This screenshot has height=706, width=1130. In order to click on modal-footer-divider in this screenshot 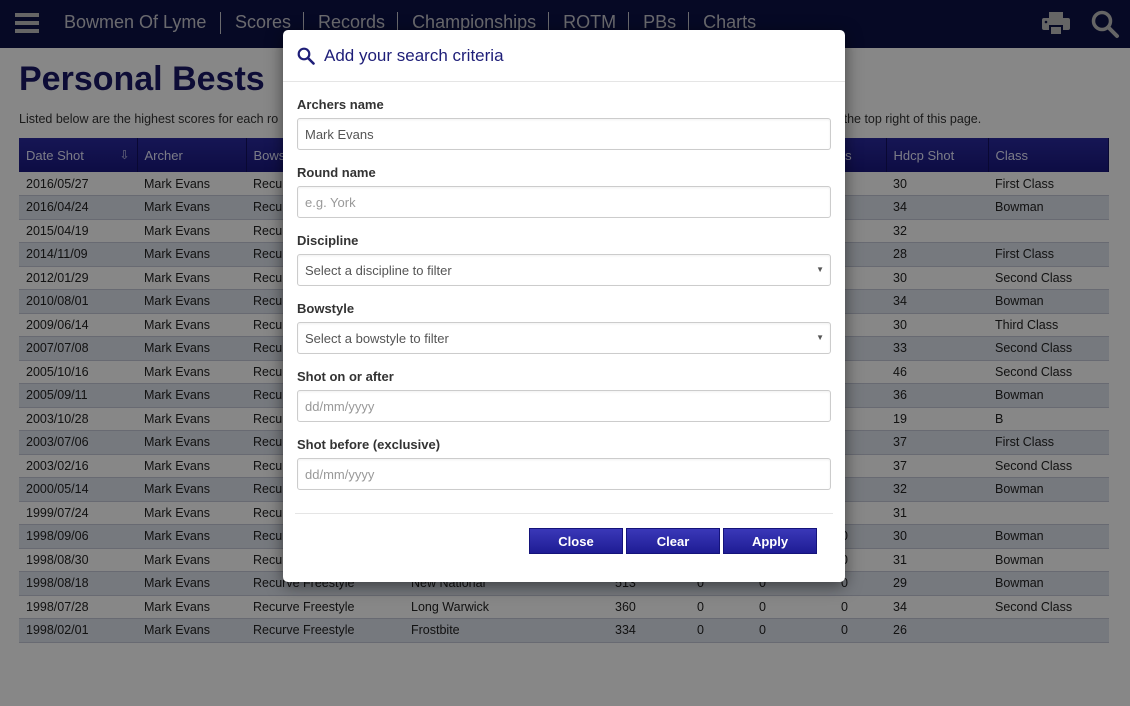, I will do `click(564, 513)`.